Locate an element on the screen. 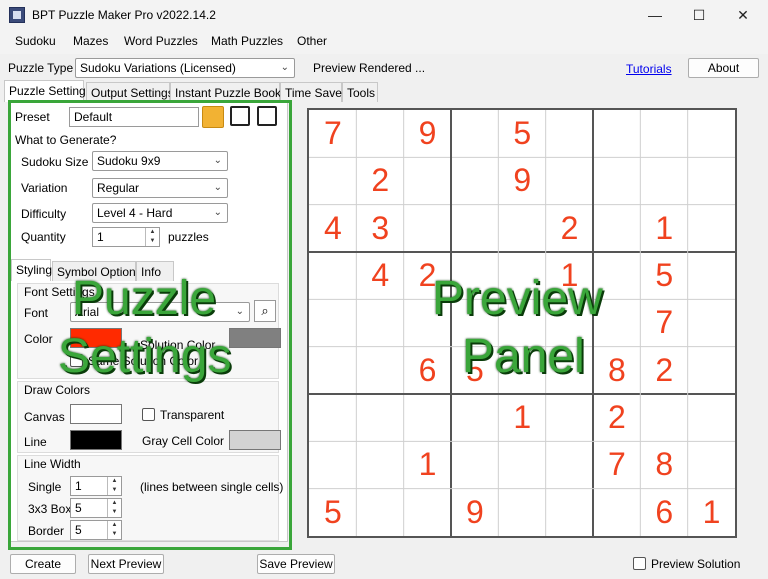 The width and height of the screenshot is (768, 579). tab-puzzle-settings: Puzzle Settings is located at coordinates (48, 91).